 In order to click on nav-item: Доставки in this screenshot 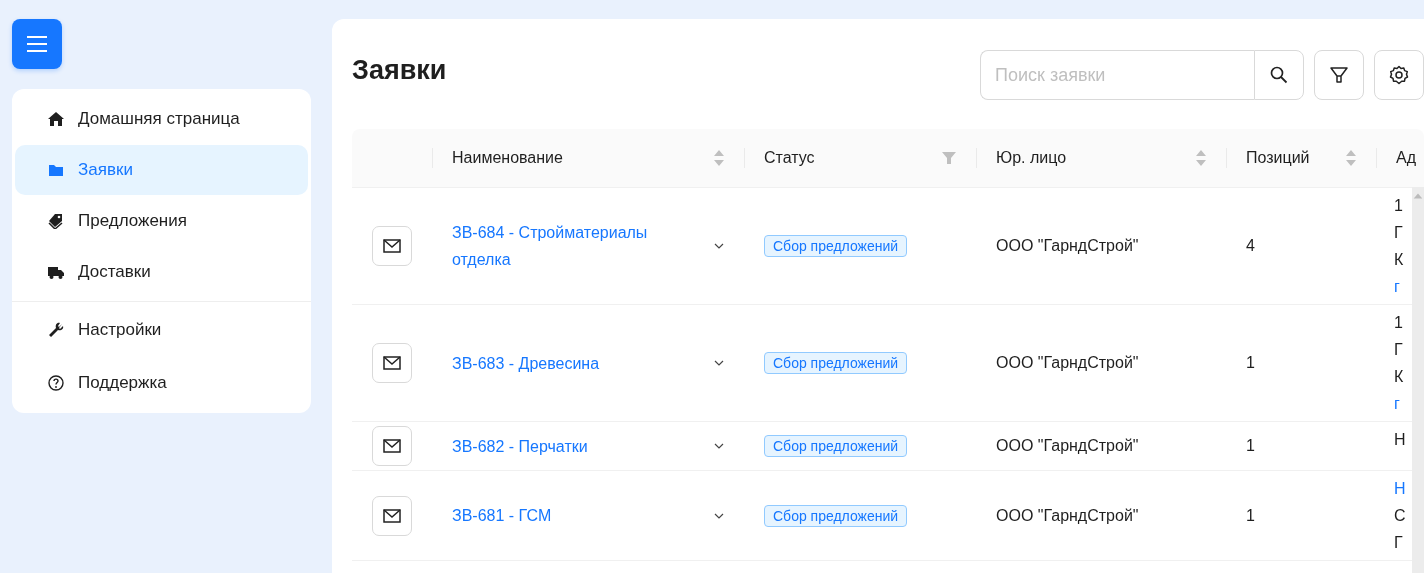, I will do `click(161, 272)`.